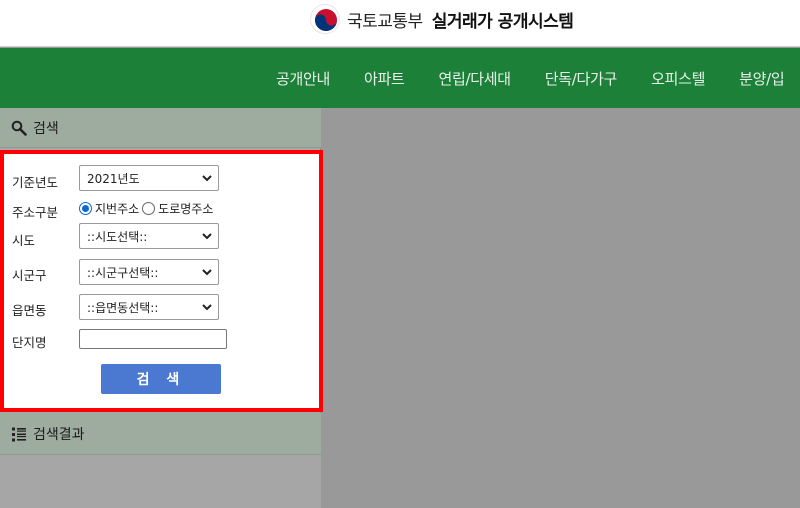 The height and width of the screenshot is (508, 800). Describe the element at coordinates (19, 128) in the screenshot. I see `magnifier-icon` at that location.